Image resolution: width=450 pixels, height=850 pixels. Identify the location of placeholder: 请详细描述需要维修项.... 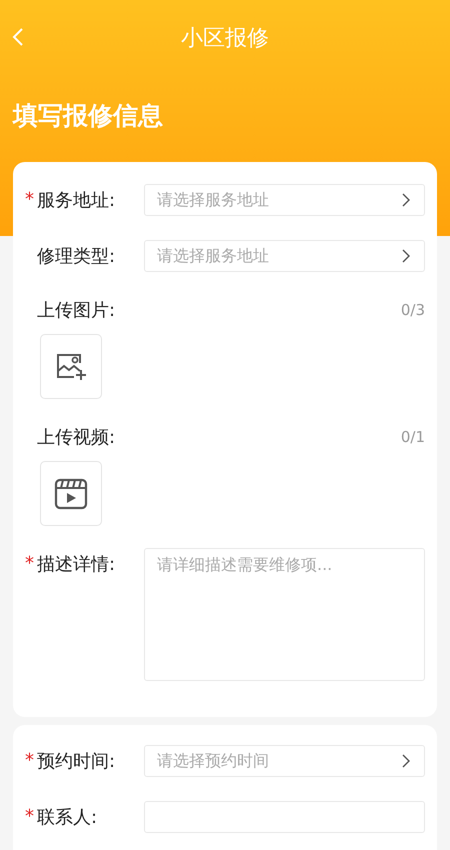
(244, 564).